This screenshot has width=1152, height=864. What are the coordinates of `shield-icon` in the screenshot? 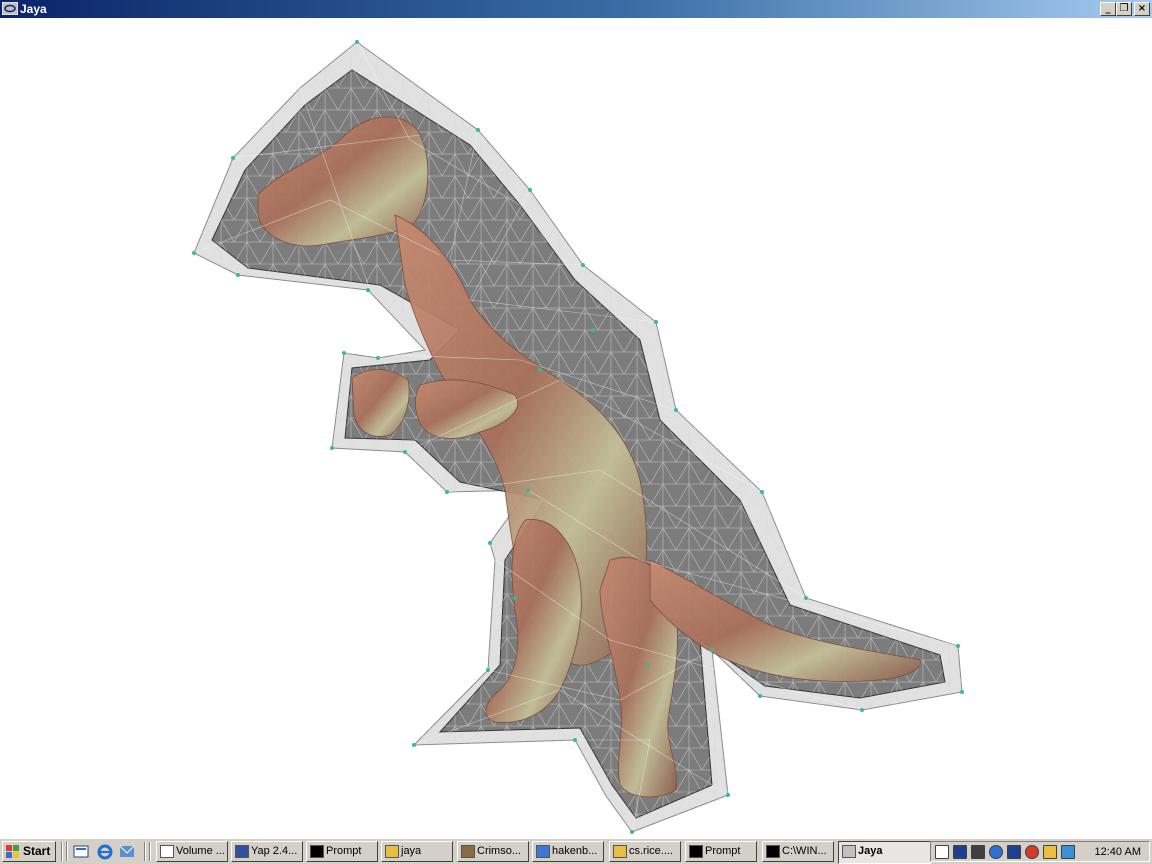 It's located at (1014, 852).